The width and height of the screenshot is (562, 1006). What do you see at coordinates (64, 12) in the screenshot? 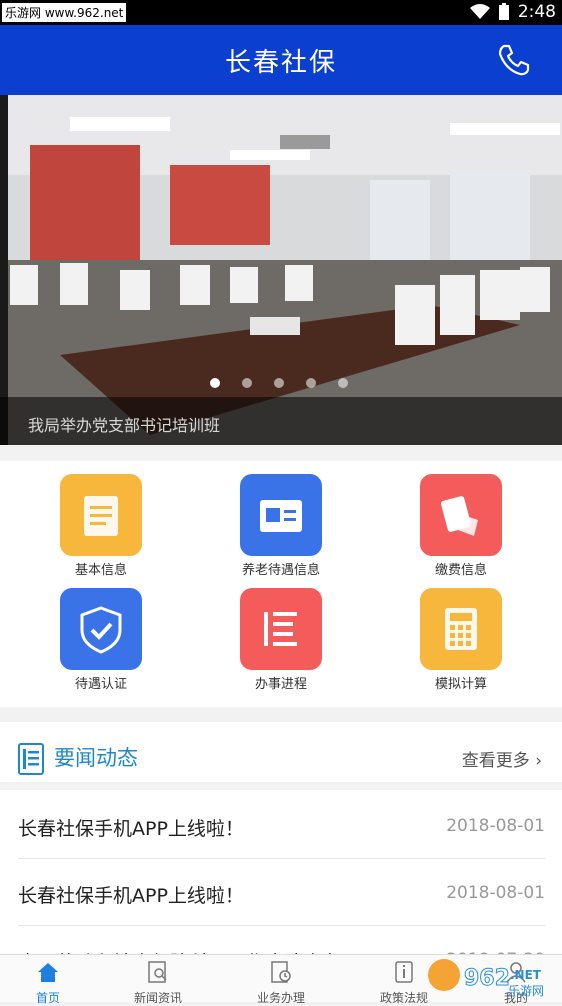
I see `watermark-label: 乐游网 www.962.net` at bounding box center [64, 12].